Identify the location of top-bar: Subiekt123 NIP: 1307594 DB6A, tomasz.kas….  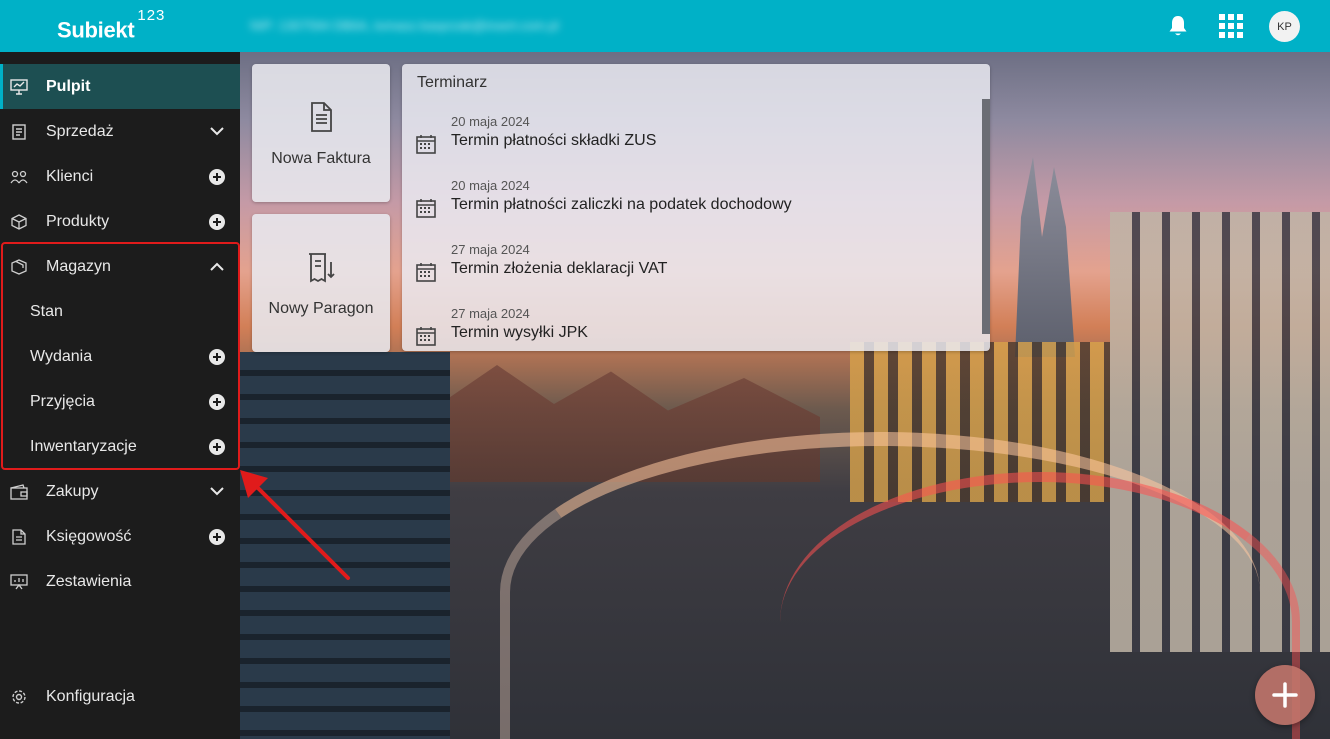
(665, 26).